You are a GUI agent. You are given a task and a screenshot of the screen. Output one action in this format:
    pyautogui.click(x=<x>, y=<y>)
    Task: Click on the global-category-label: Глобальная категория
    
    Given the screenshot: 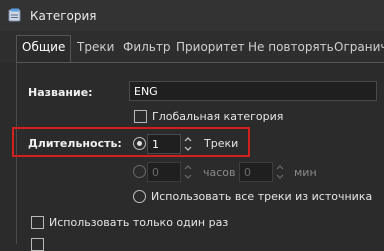 What is the action you would take?
    pyautogui.click(x=218, y=116)
    